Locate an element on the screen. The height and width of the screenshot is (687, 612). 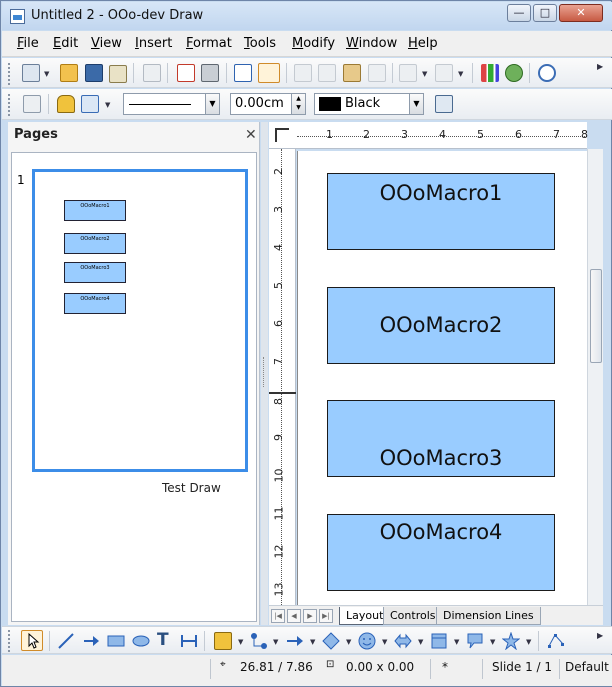
arrow-tool-icon is located at coordinates (91, 641).